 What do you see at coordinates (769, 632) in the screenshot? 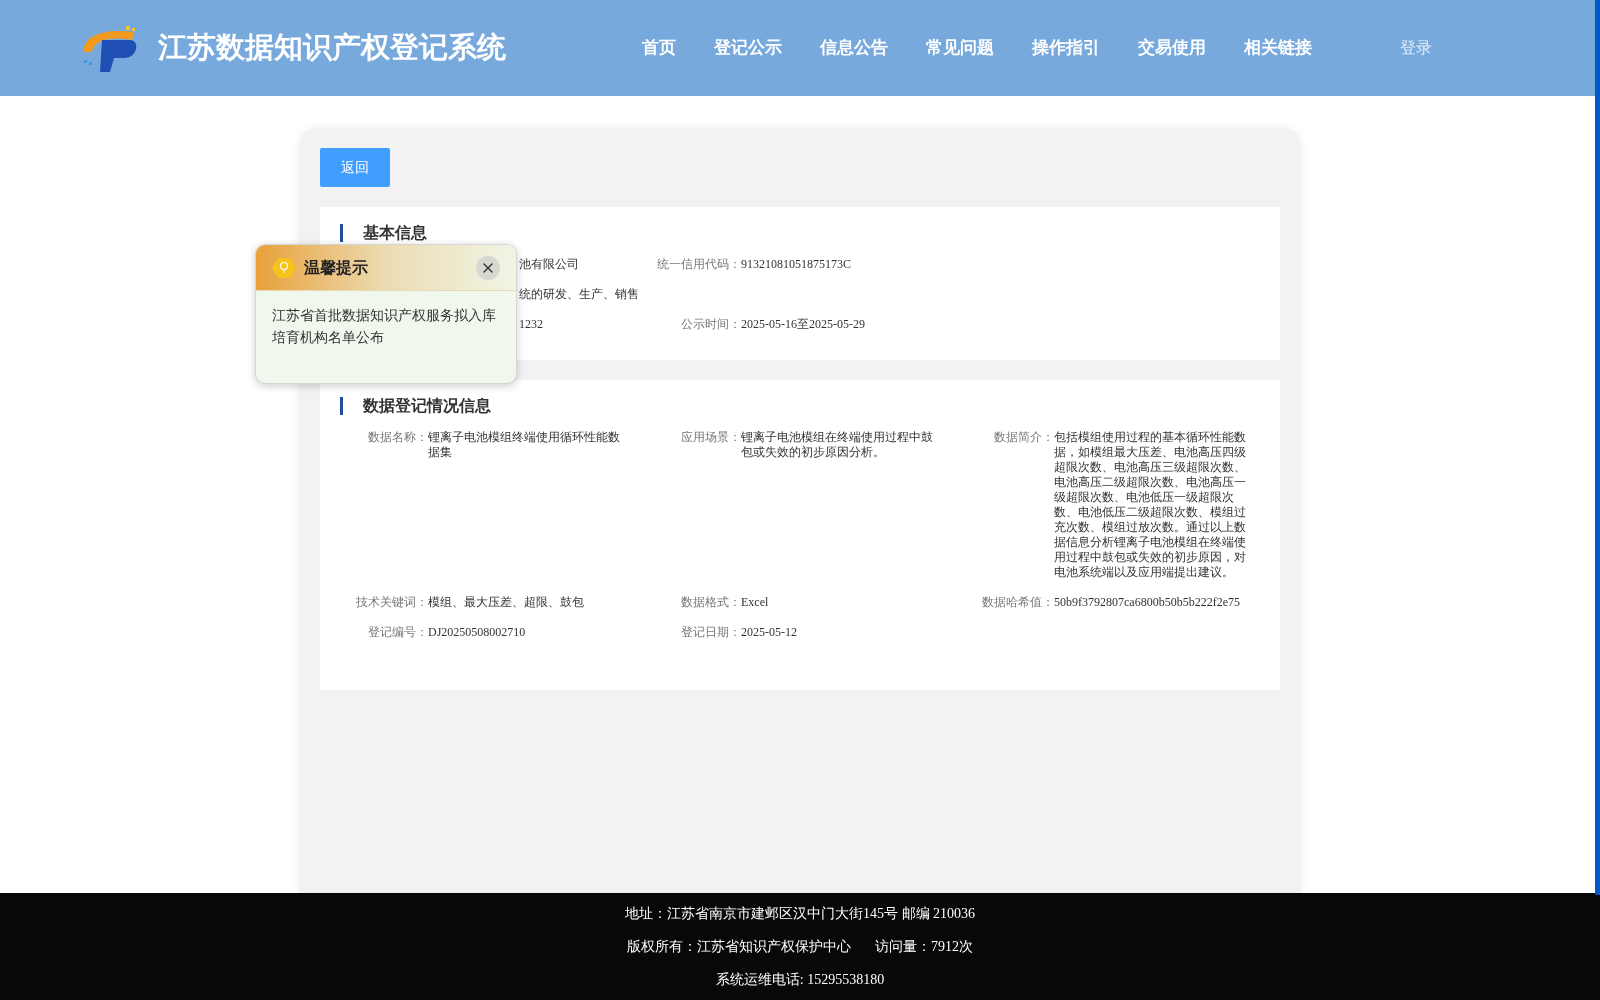
I see `field-value: 2025-05-12` at bounding box center [769, 632].